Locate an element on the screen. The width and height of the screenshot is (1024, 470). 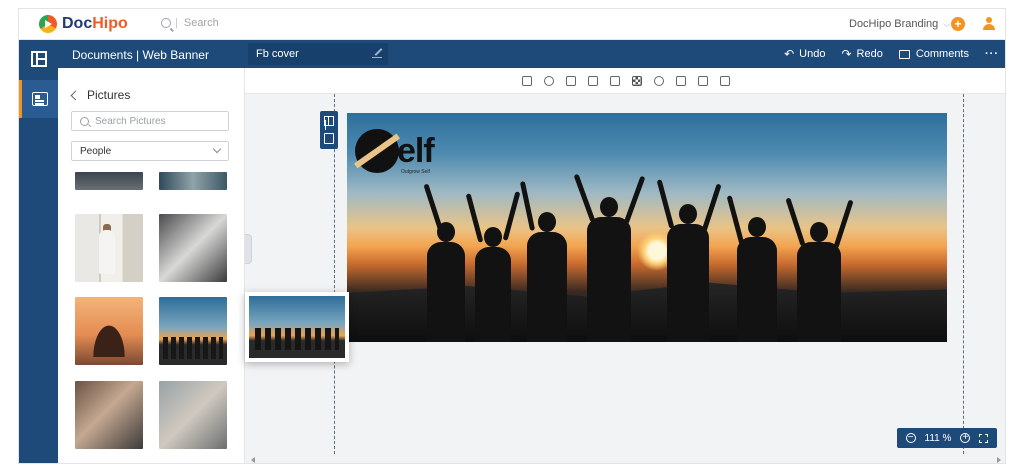
header-actions: ↶ Undo ↷ Redo Comments ··· is located at coordinates (883, 54).